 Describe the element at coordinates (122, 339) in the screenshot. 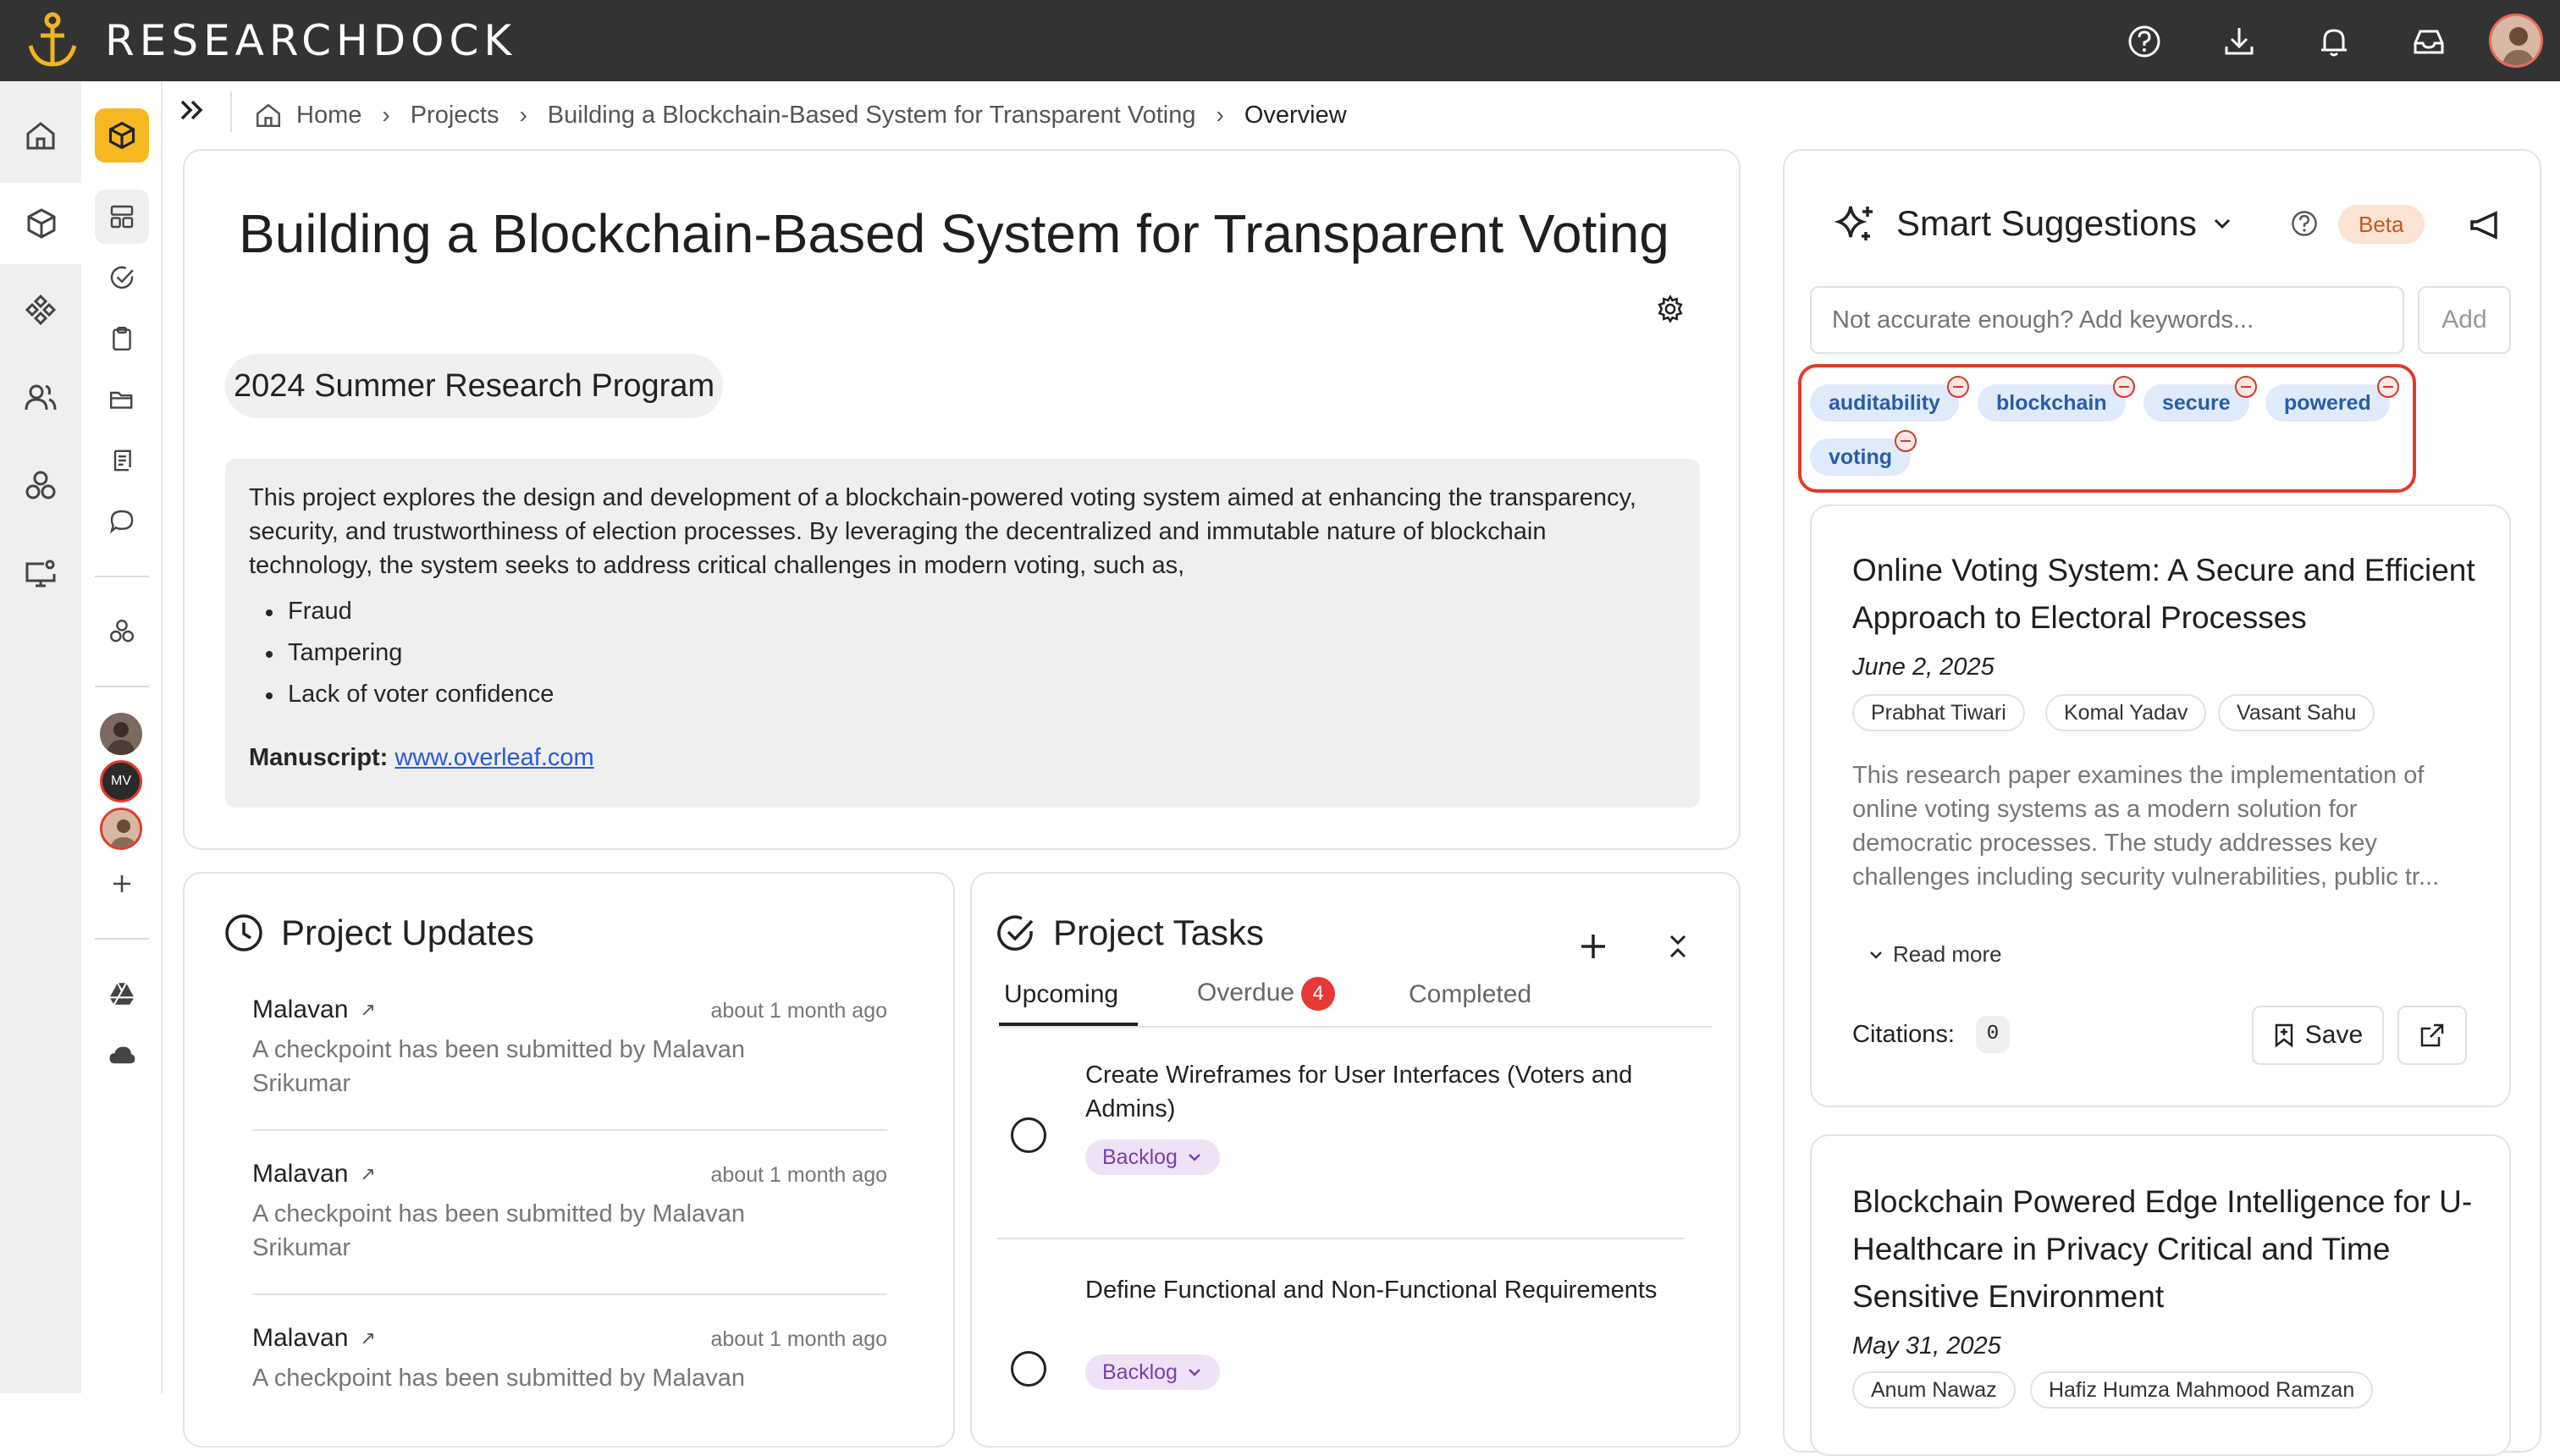

I see `clipboard-icon` at that location.